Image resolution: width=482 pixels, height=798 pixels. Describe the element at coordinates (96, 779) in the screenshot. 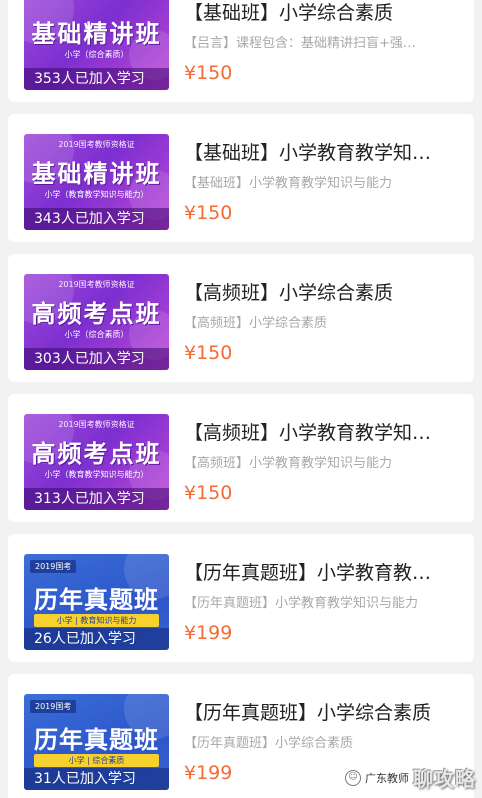

I see `enrolled-count: 31人已加入学习` at that location.